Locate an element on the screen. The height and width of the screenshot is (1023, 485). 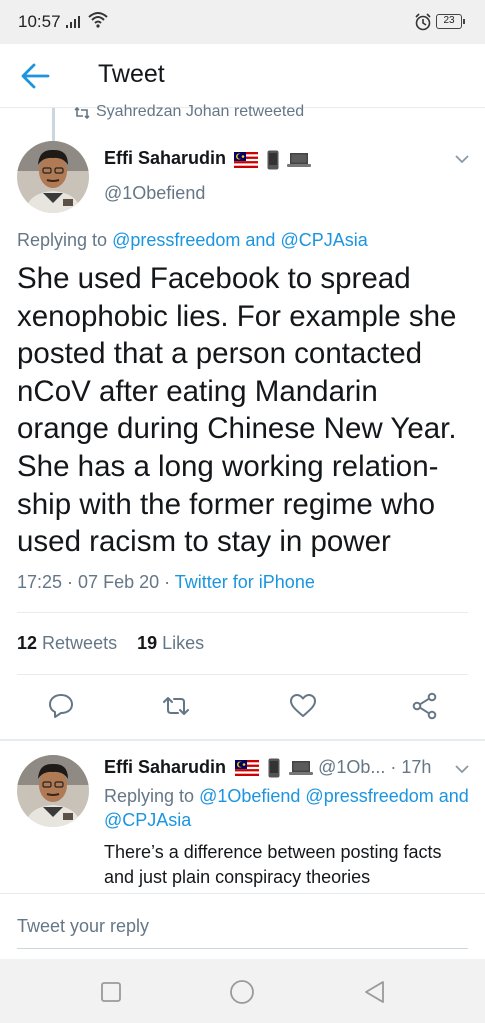
signal-icon is located at coordinates (73, 22).